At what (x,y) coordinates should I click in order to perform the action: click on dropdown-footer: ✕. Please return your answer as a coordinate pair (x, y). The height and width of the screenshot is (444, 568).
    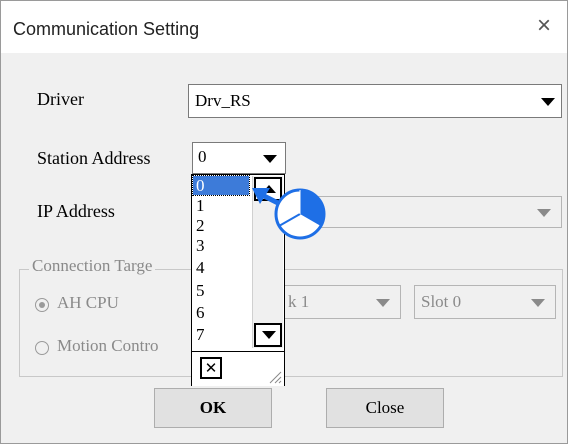
    Looking at the image, I should click on (238, 368).